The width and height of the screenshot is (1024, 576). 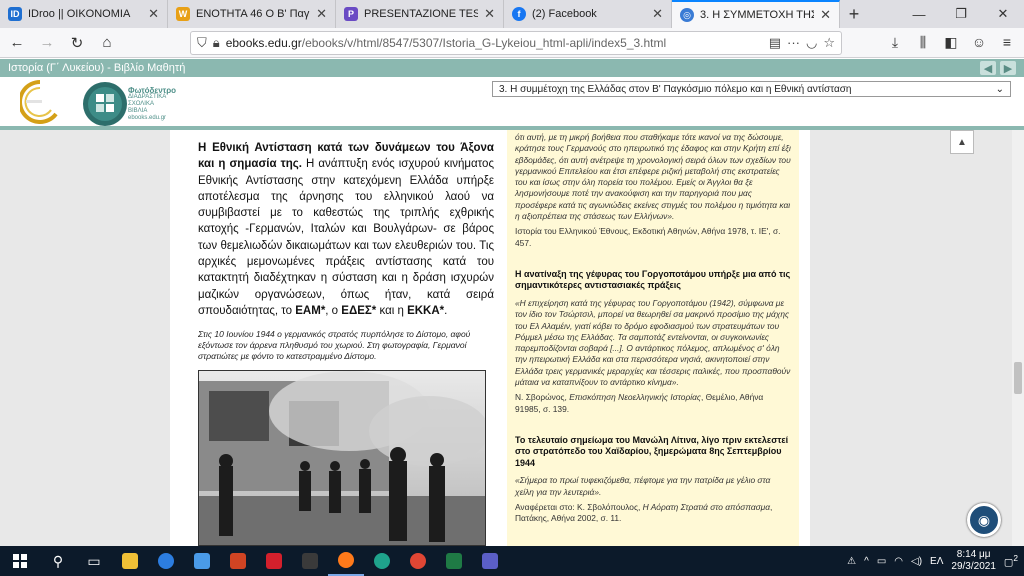 What do you see at coordinates (512, 68) in the screenshot?
I see `book-title-bar: Ιστορία (Γ΄ Λυκείου) - Βιβλίο Μαθητή ◀ ▶` at bounding box center [512, 68].